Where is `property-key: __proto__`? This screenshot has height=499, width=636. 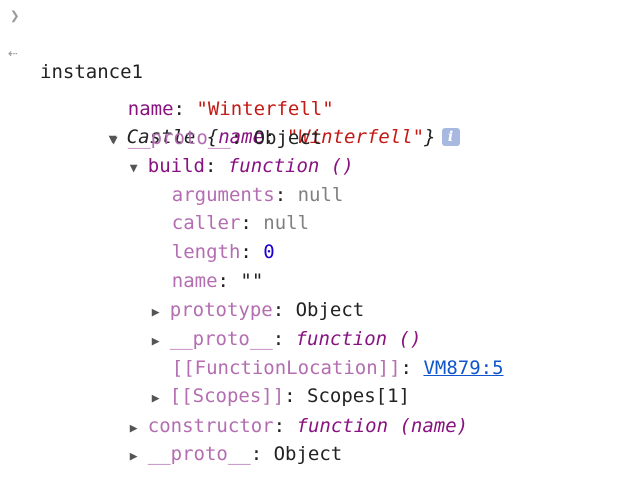 property-key: __proto__ is located at coordinates (199, 454).